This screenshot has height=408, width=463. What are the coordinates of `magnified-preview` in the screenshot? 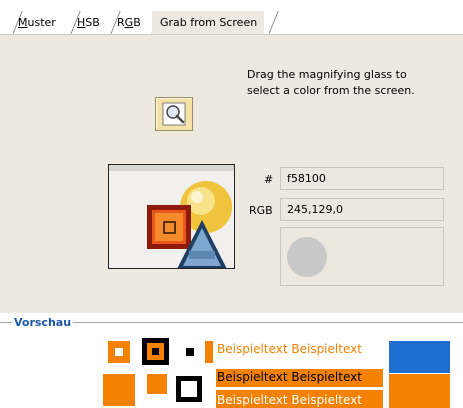 It's located at (171, 216).